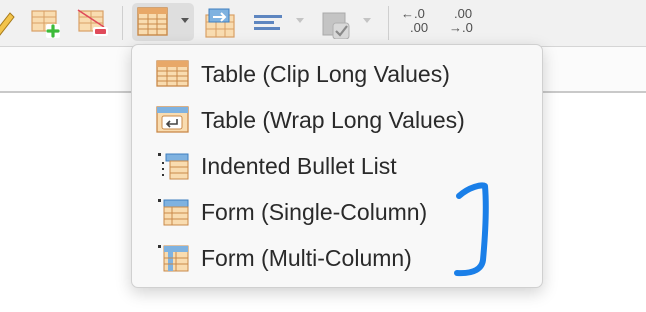 The height and width of the screenshot is (312, 646). Describe the element at coordinates (173, 168) in the screenshot. I see `indented-list-icon` at that location.